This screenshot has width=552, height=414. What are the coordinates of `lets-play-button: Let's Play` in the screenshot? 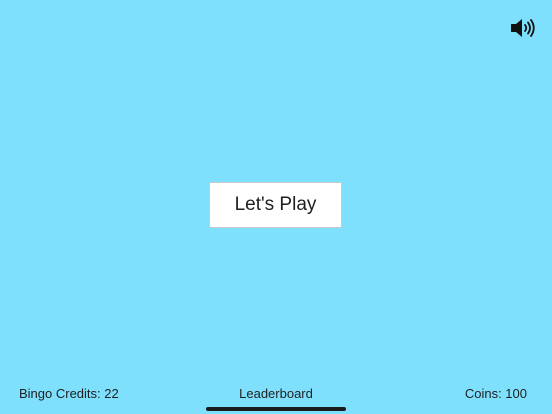 It's located at (275, 205).